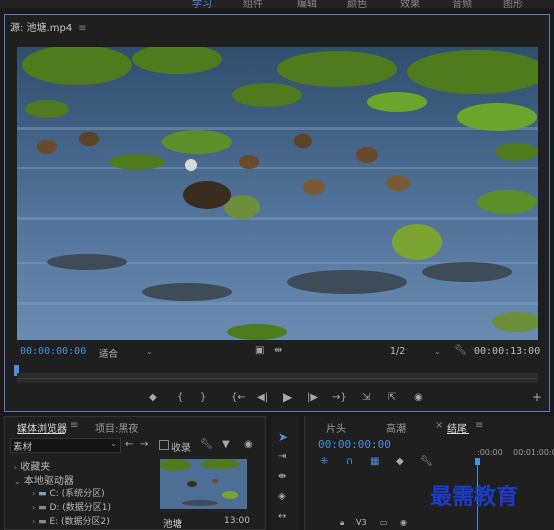 This screenshot has width=554, height=530. I want to click on fit-dropdown: 适合, so click(108, 353).